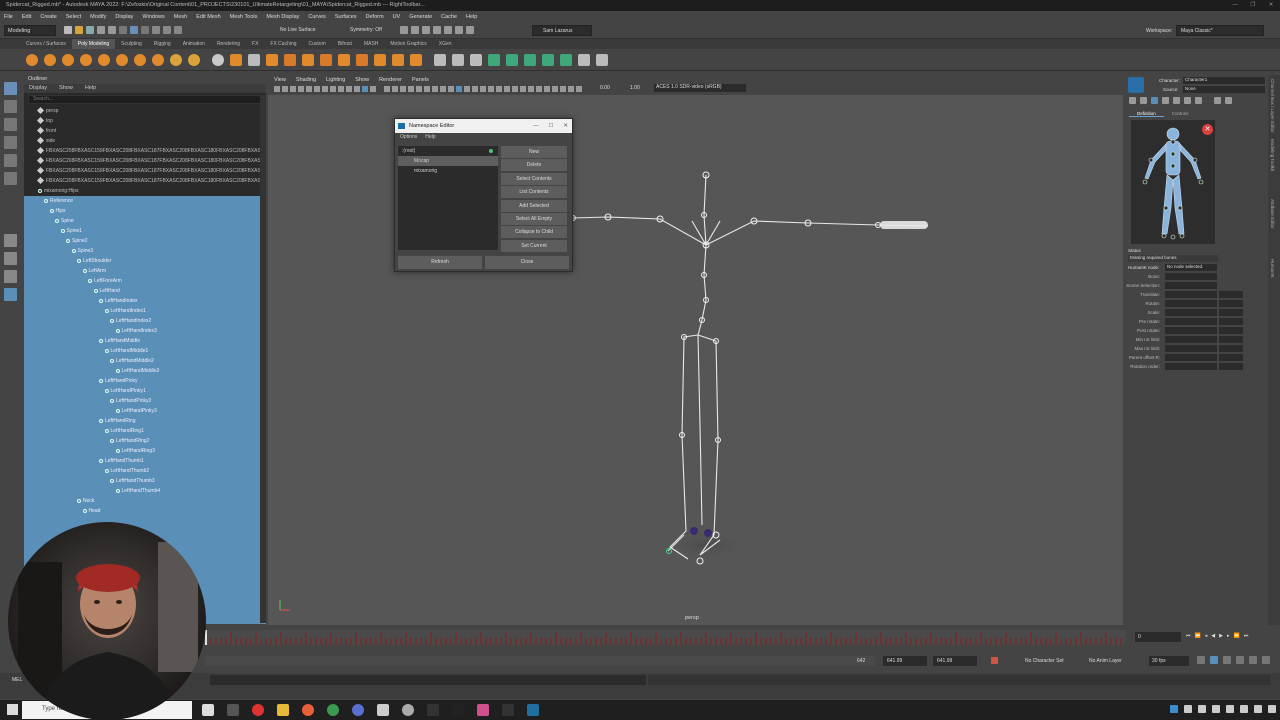 The image size is (1280, 720). I want to click on side-tab-attribute-editor: Attribute Editor, so click(1272, 214).